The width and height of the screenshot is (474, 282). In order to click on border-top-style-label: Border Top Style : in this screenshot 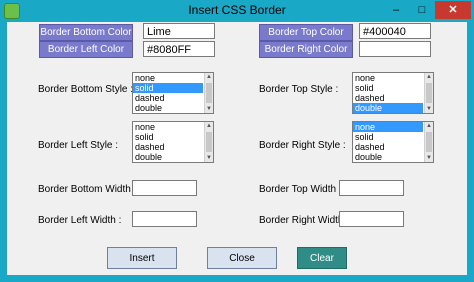, I will do `click(299, 89)`.